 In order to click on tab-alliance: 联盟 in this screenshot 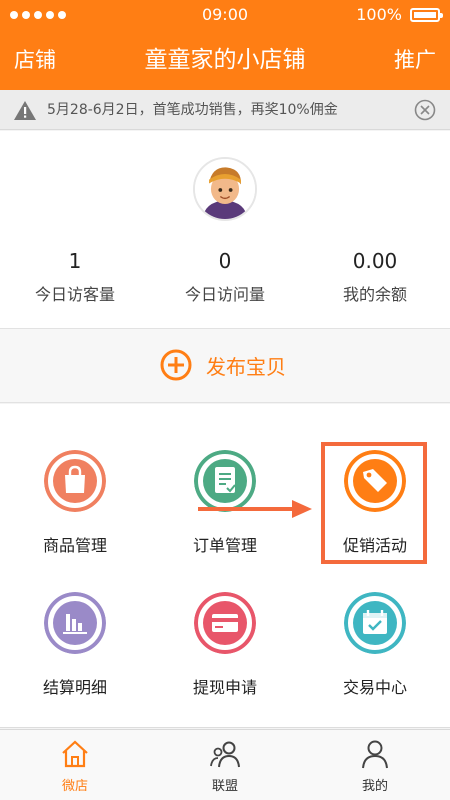, I will do `click(225, 765)`.